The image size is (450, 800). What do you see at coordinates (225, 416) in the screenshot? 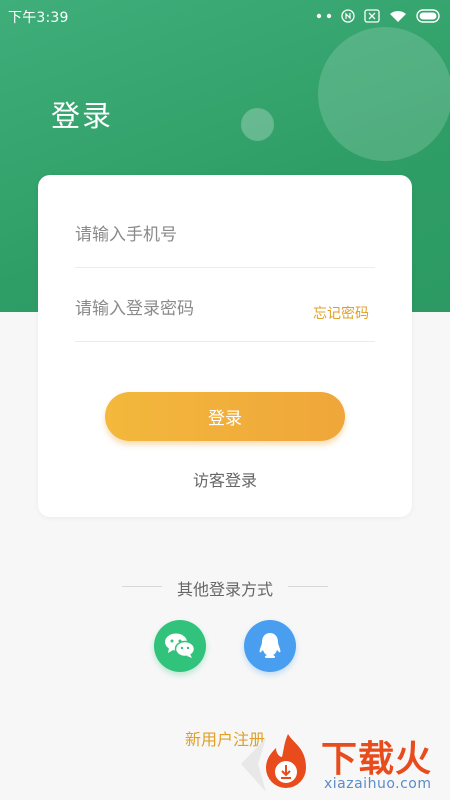
I see `login-button: 登录` at bounding box center [225, 416].